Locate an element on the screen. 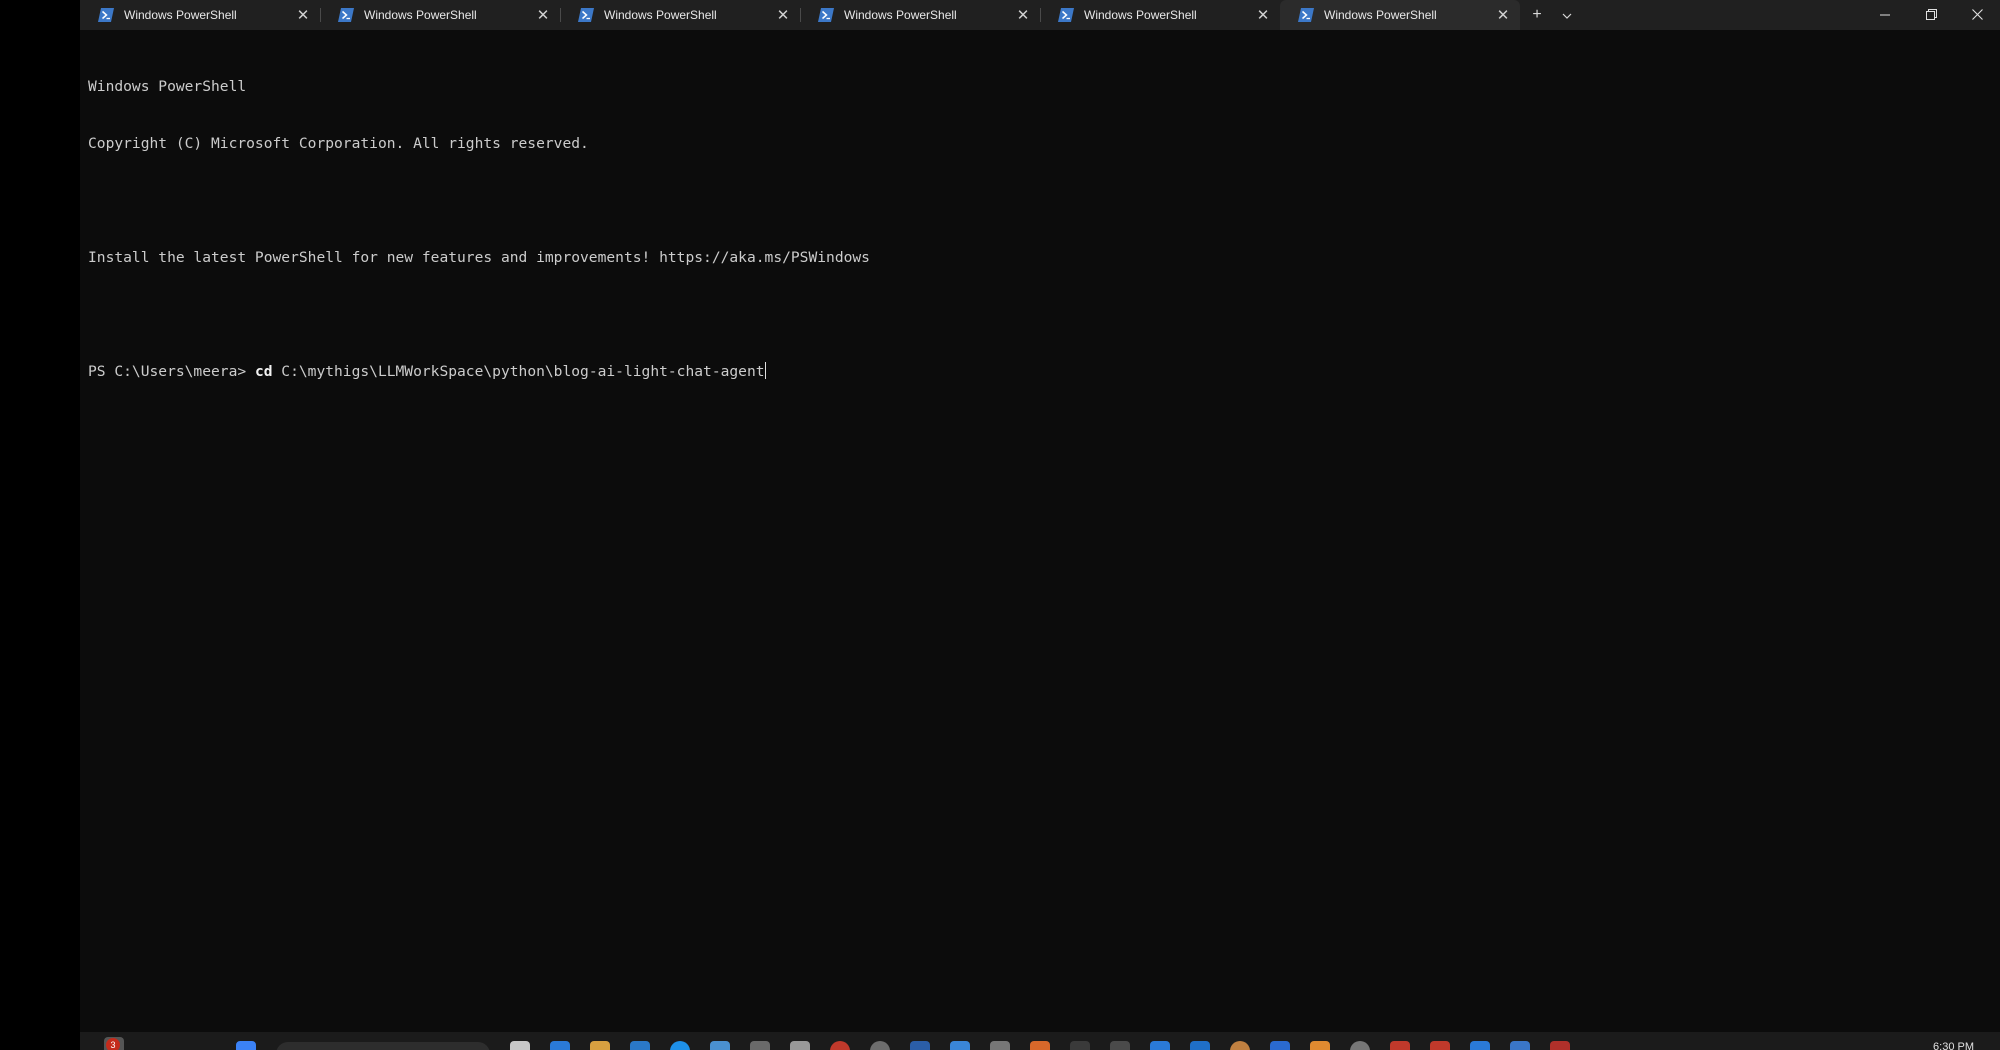 This screenshot has height=1050, width=2000. tab-powershell-1: Windows PowerShell ✕ is located at coordinates (200, 15).